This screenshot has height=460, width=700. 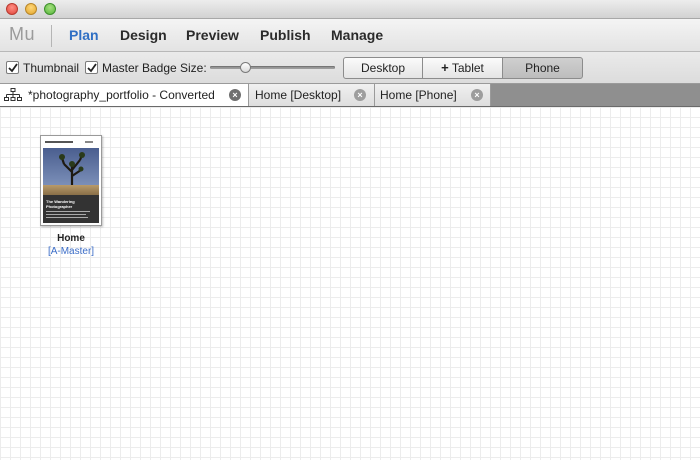 I want to click on layout-tablet-button: + Tablet, so click(x=462, y=68).